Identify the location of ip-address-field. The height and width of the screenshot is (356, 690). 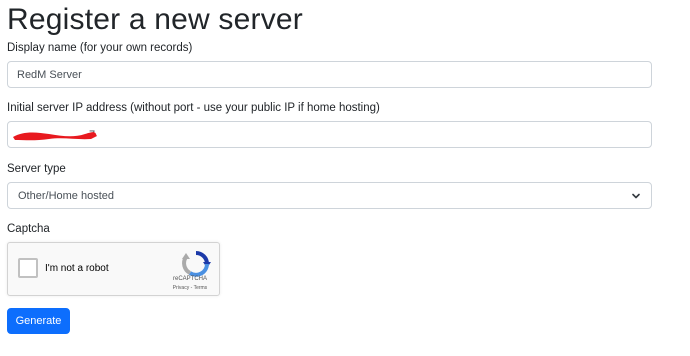
(329, 134).